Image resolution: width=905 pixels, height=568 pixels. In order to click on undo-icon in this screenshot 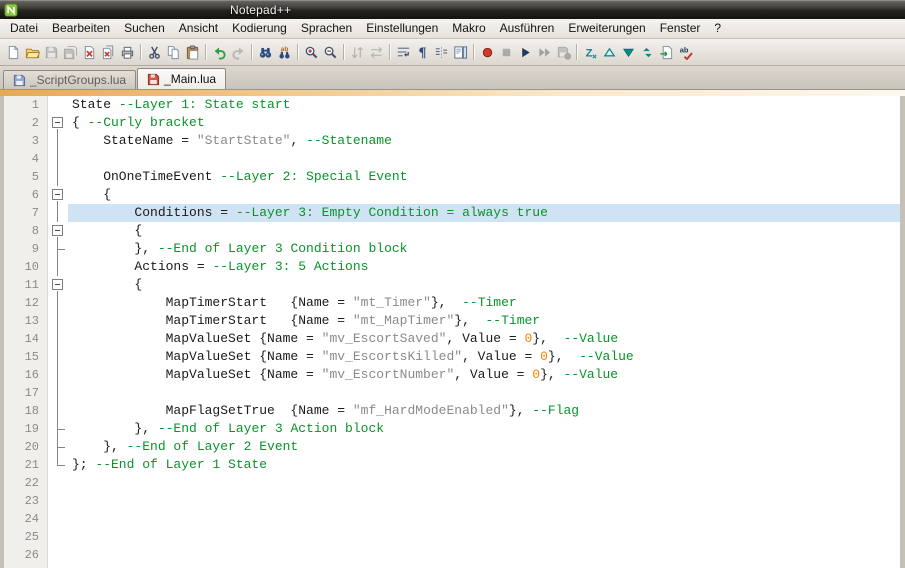, I will do `click(219, 52)`.